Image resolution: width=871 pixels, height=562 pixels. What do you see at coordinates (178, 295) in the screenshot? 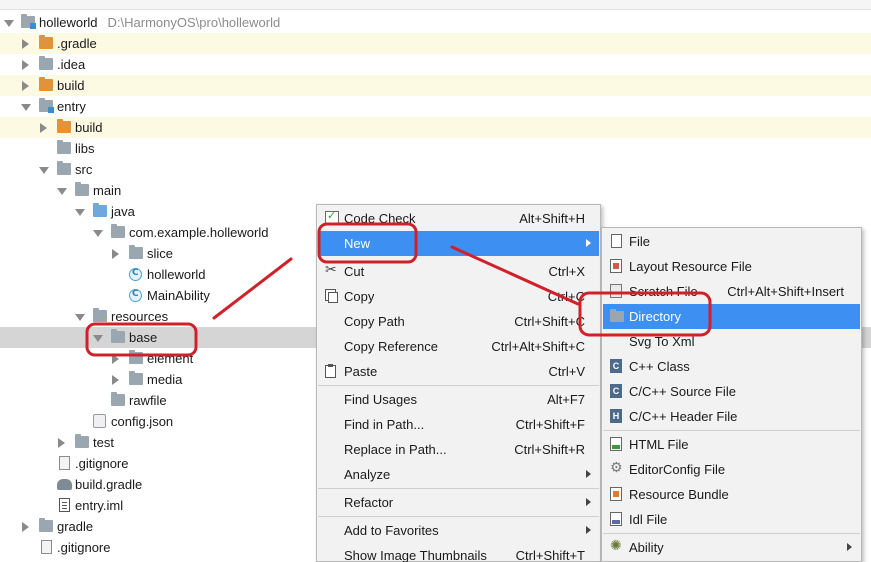
I see `tree-item-label: MainAbility` at bounding box center [178, 295].